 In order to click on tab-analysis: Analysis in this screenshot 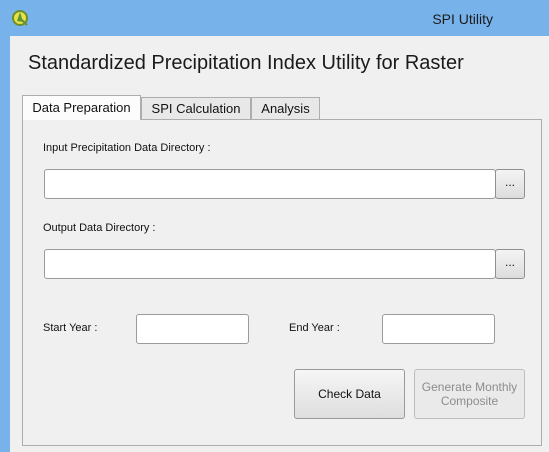, I will do `click(285, 108)`.